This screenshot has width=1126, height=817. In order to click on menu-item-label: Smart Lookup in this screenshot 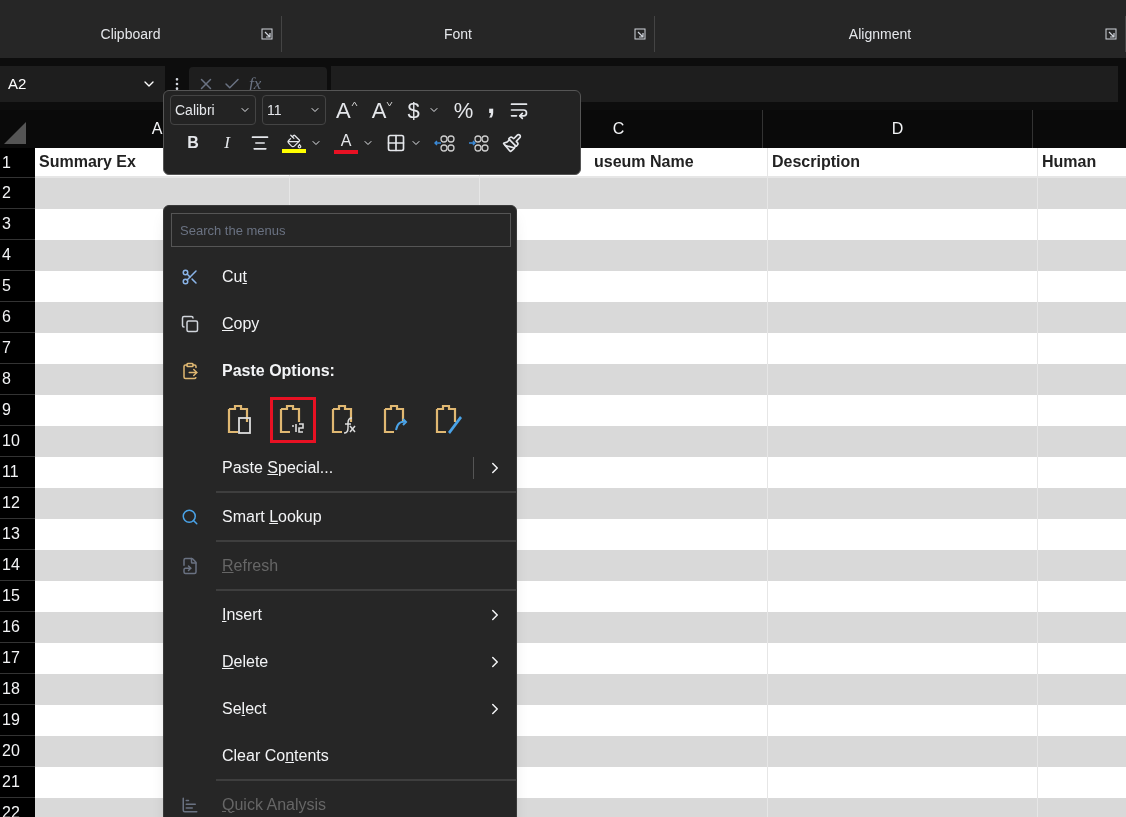, I will do `click(272, 516)`.